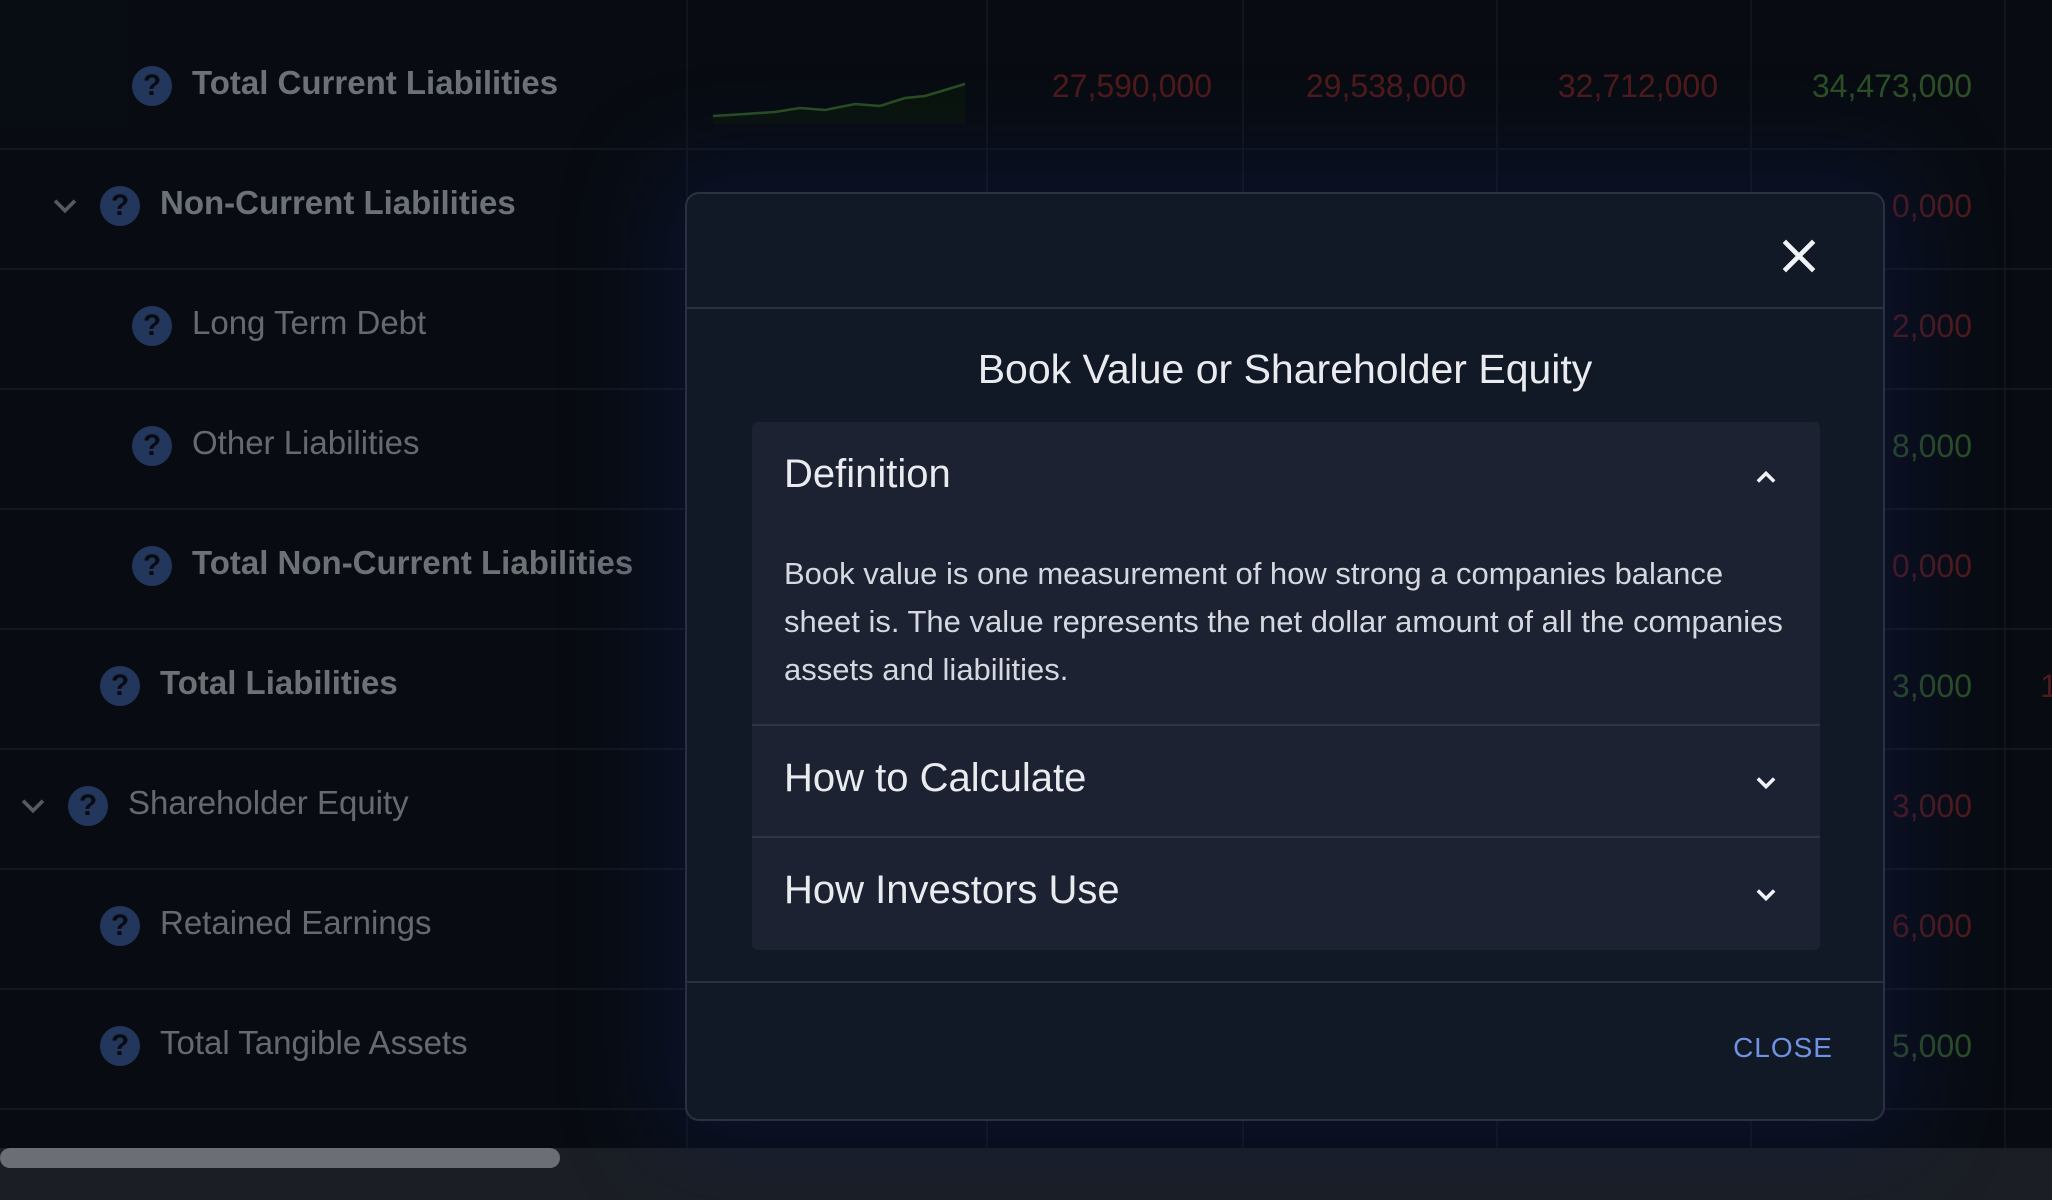 The image size is (2052, 1200). I want to click on cell-value: 34,473,000, so click(1891, 86).